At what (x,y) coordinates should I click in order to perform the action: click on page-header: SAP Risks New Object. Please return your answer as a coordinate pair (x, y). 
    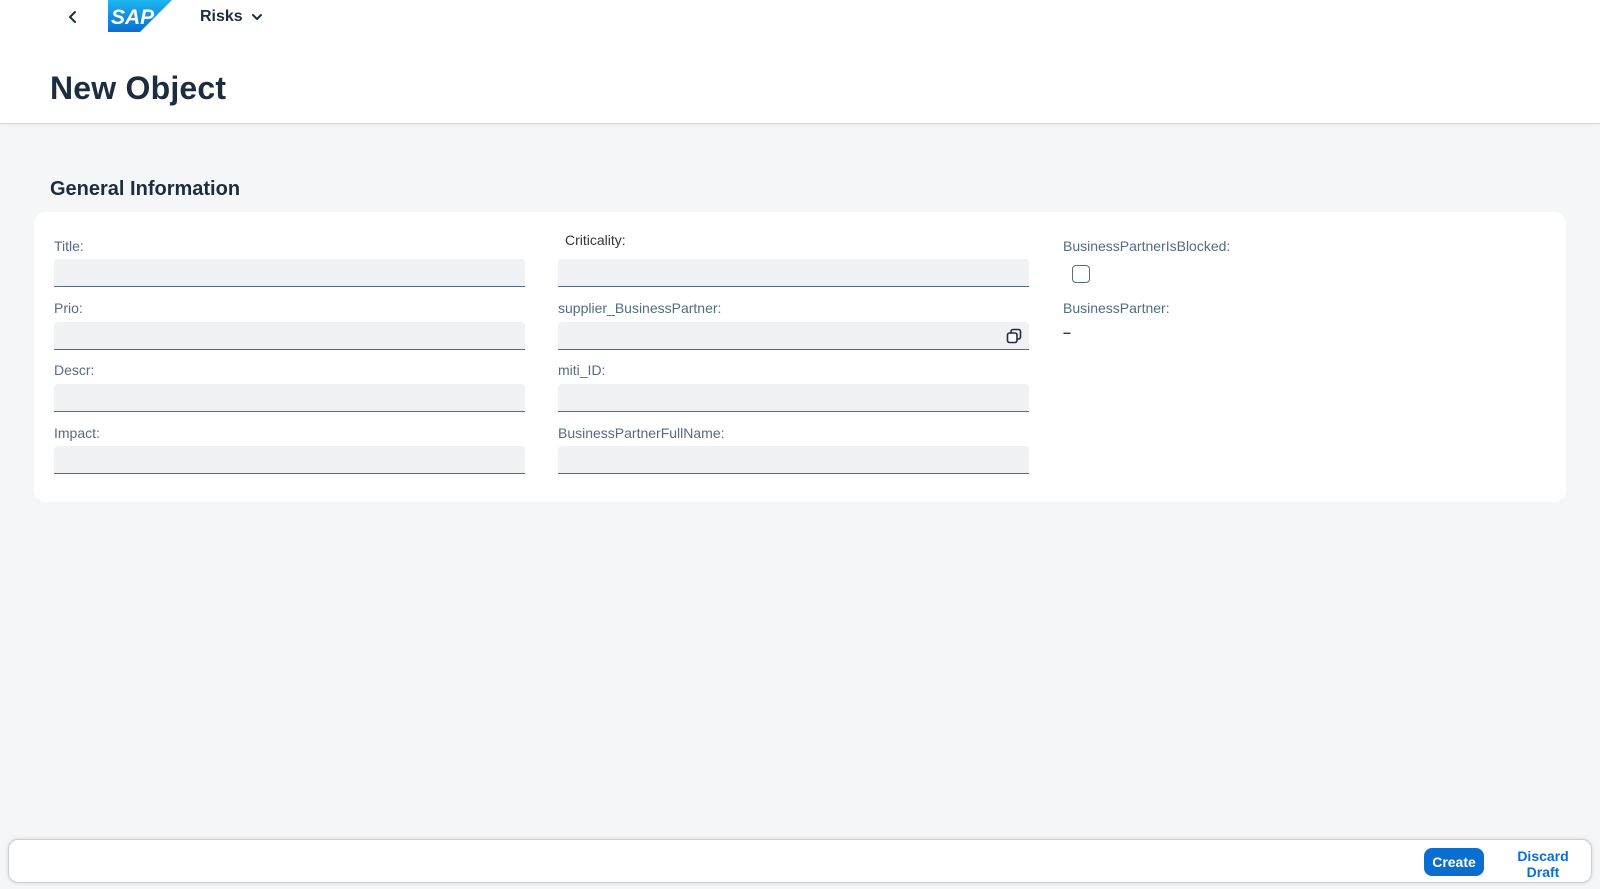
    Looking at the image, I should click on (800, 62).